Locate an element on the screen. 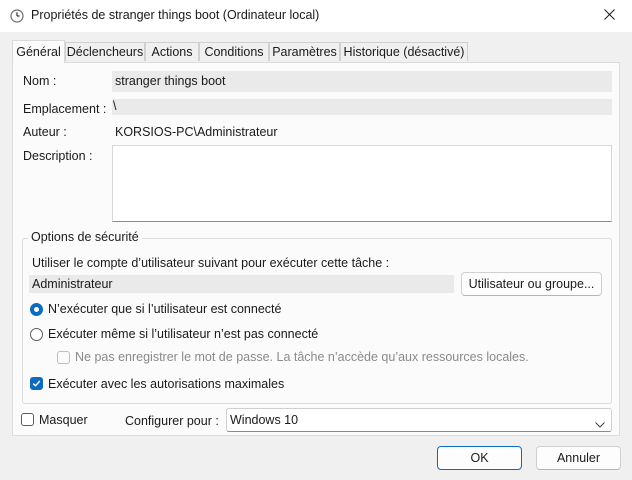 The height and width of the screenshot is (480, 632). tab-history: Historique (désactivé) is located at coordinates (404, 51).